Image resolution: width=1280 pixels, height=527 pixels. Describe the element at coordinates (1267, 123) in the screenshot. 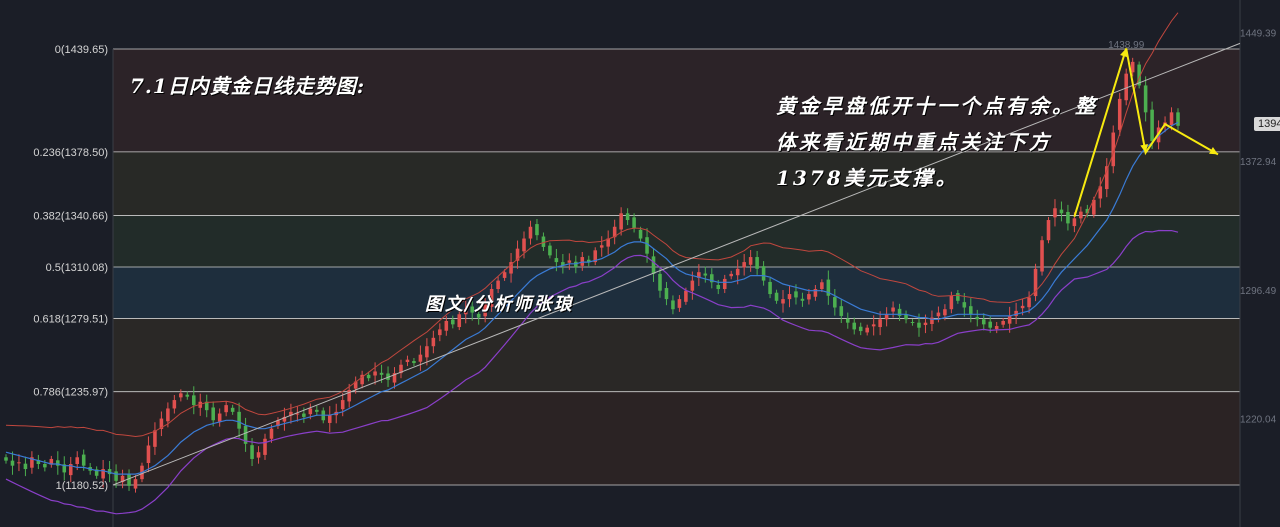

I see `current-price-tag: 1394.51` at that location.